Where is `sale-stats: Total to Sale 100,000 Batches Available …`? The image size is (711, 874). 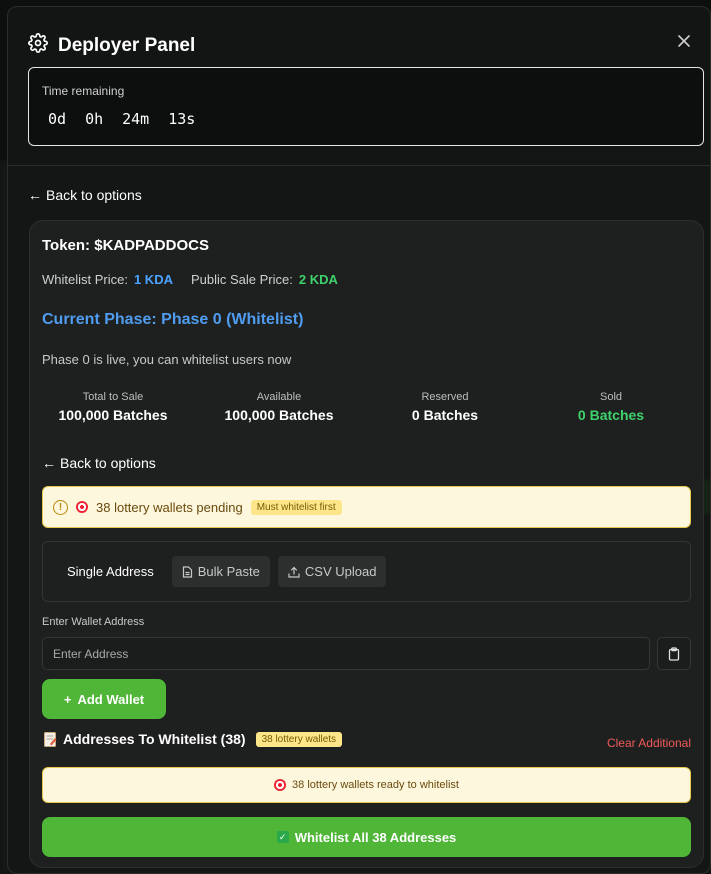
sale-stats: Total to Sale 100,000 Batches Available … is located at coordinates (367, 407).